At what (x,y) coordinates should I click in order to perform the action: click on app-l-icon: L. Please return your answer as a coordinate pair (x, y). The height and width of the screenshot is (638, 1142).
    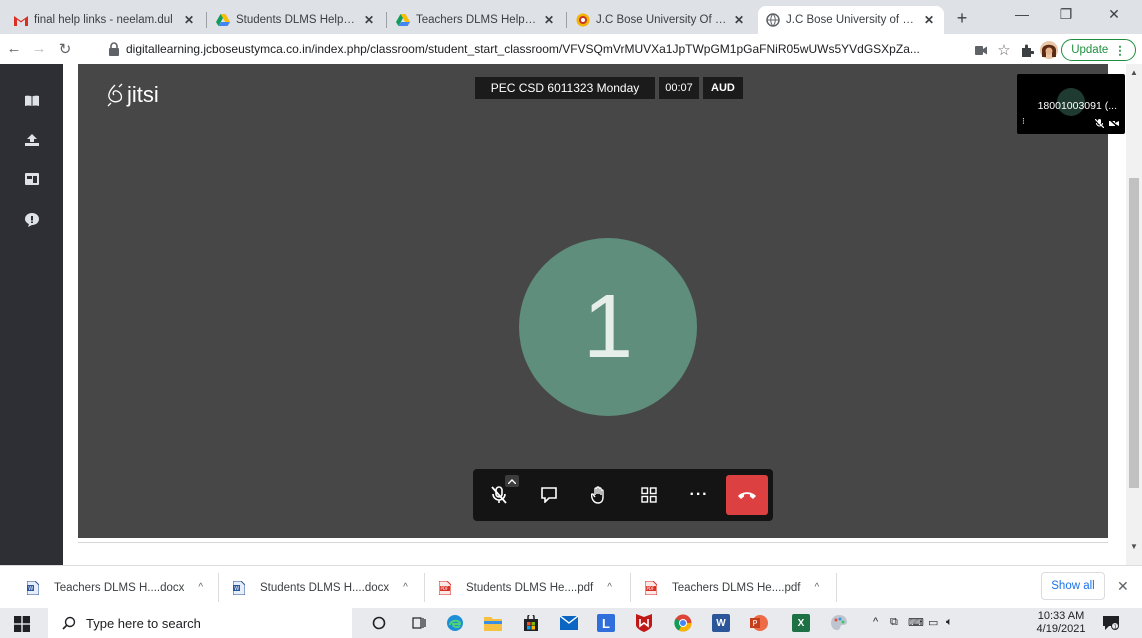
    Looking at the image, I should click on (606, 623).